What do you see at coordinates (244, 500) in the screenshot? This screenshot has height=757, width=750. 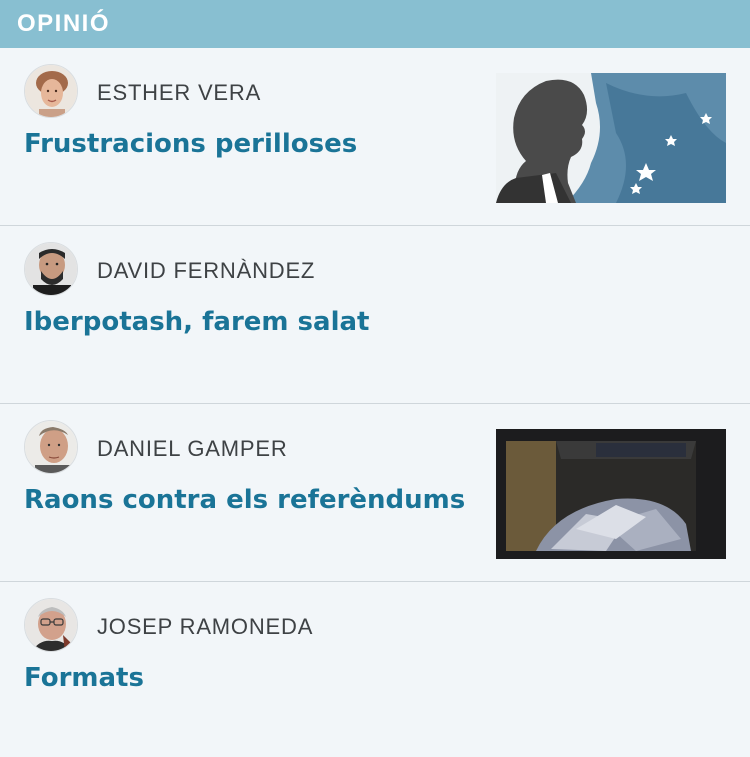 I see `article-headline: Raons contra els referèndums` at bounding box center [244, 500].